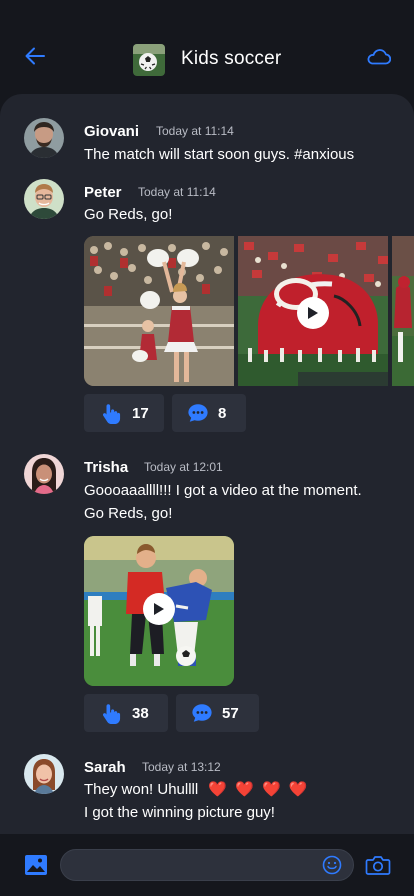  I want to click on cloud-icon, so click(378, 56).